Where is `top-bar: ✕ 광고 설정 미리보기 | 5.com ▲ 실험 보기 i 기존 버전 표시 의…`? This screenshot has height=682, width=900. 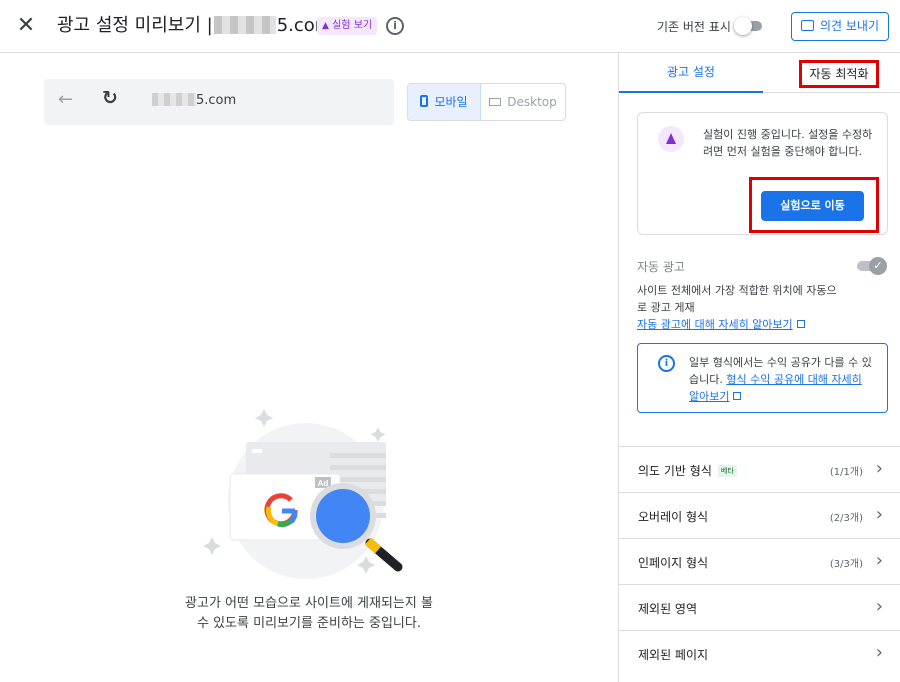
top-bar: ✕ 광고 설정 미리보기 | 5.com ▲ 실험 보기 i 기존 버전 표시 의… is located at coordinates (450, 26).